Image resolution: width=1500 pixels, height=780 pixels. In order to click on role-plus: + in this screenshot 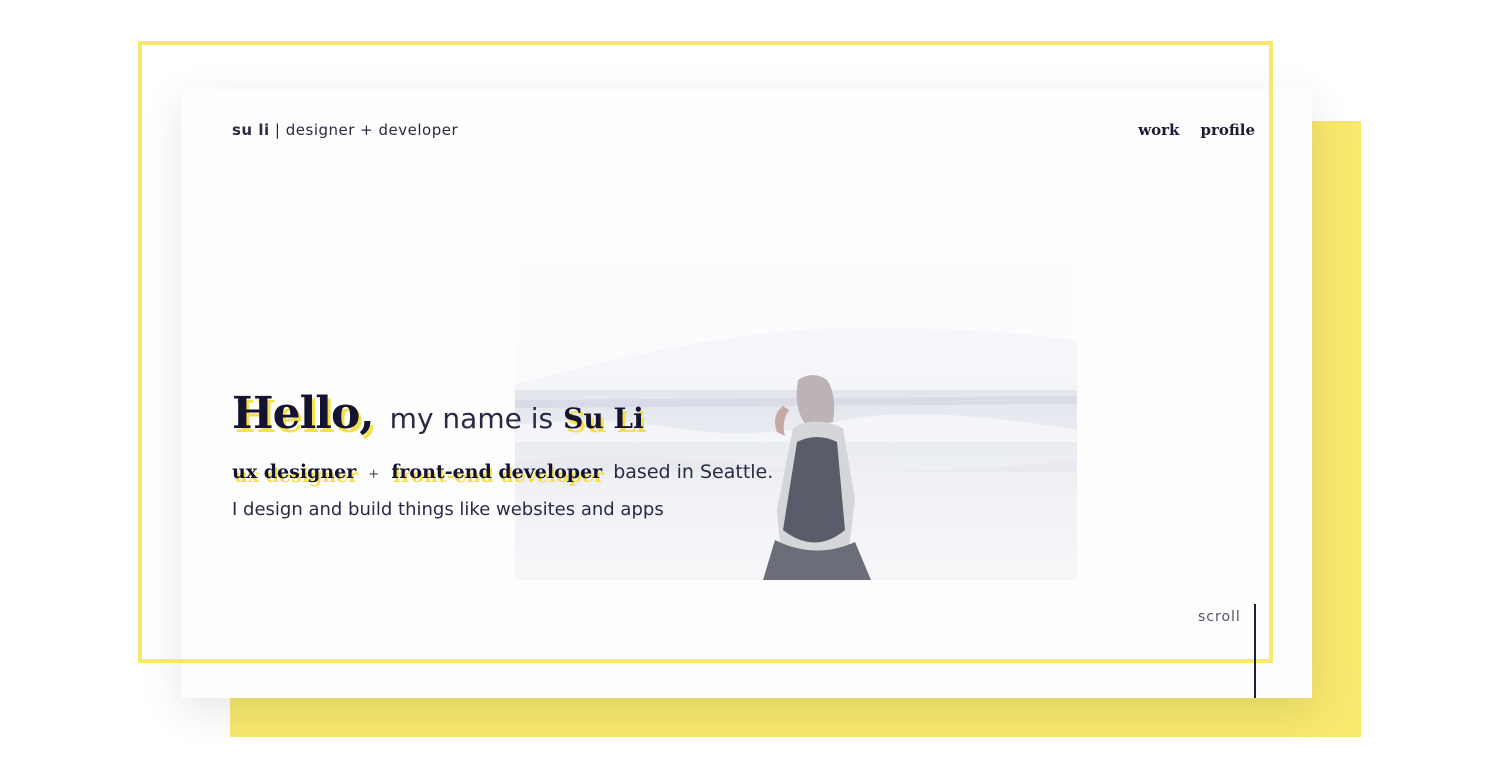, I will do `click(374, 474)`.